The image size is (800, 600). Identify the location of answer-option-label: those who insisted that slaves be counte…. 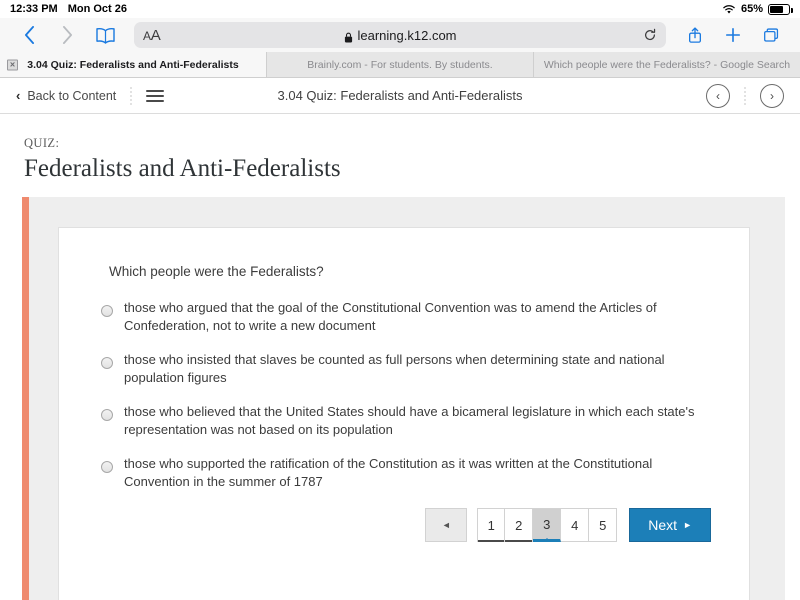
(394, 368).